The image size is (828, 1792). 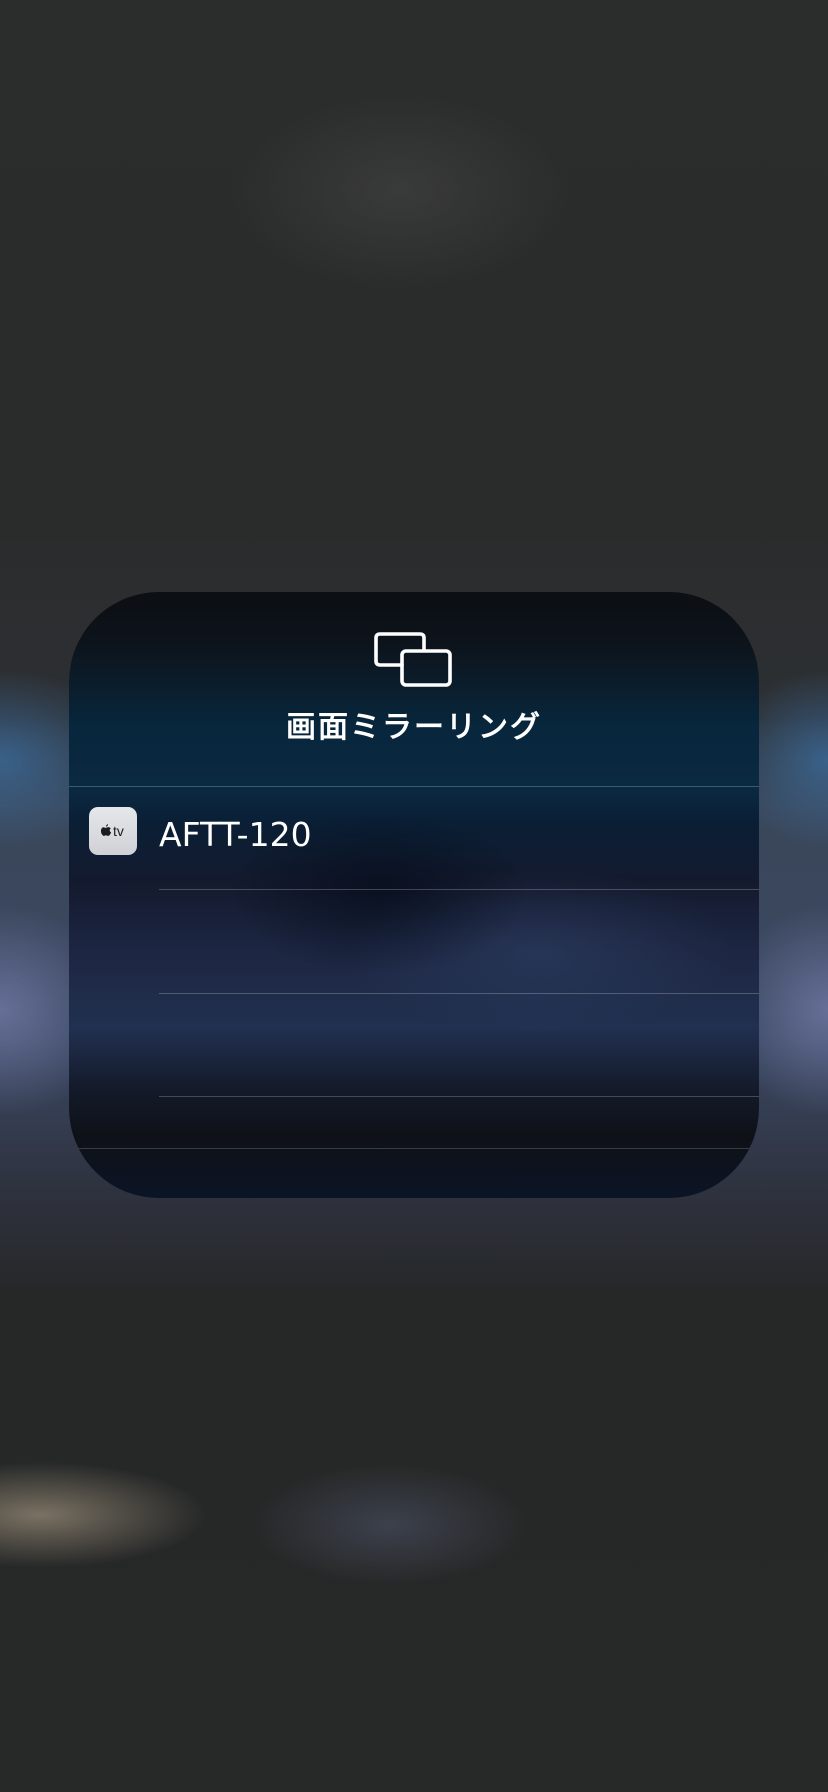 I want to click on panel-footer, so click(x=414, y=1173).